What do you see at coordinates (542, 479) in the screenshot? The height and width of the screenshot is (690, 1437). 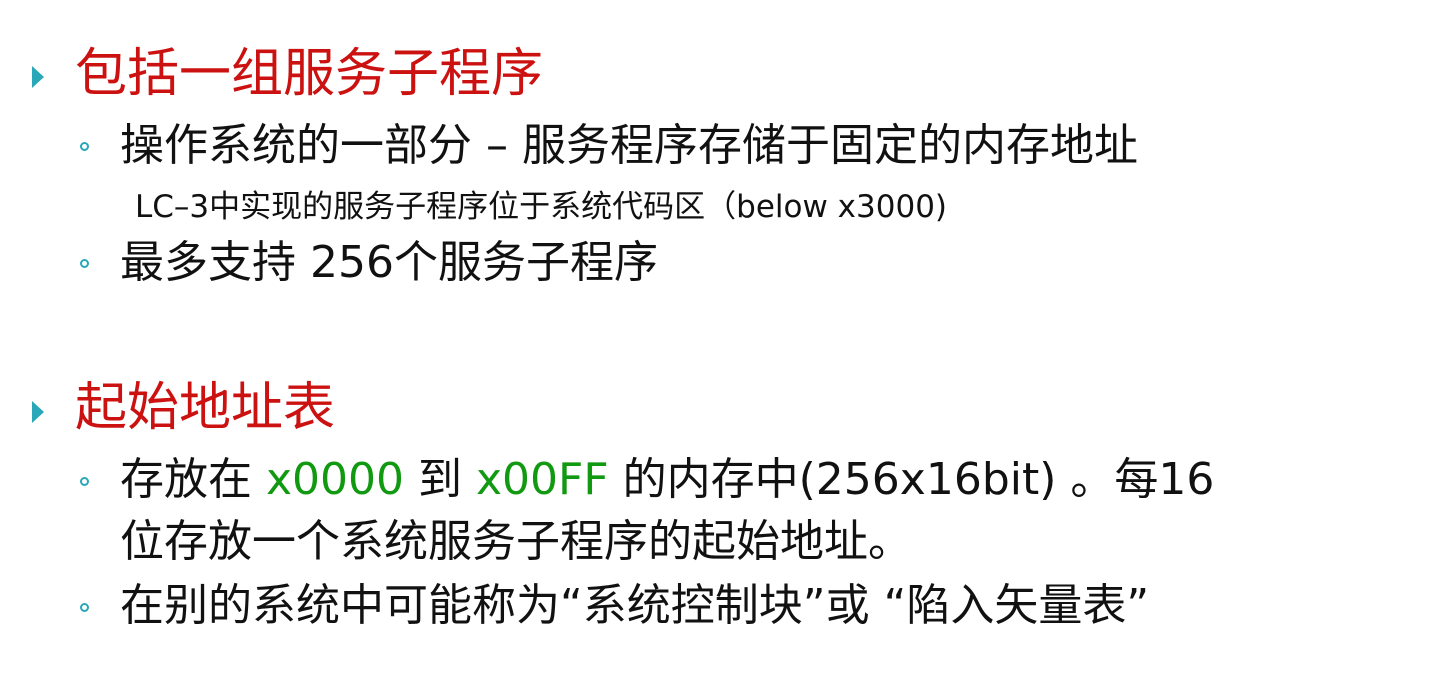 I see `address-end: x00FF` at bounding box center [542, 479].